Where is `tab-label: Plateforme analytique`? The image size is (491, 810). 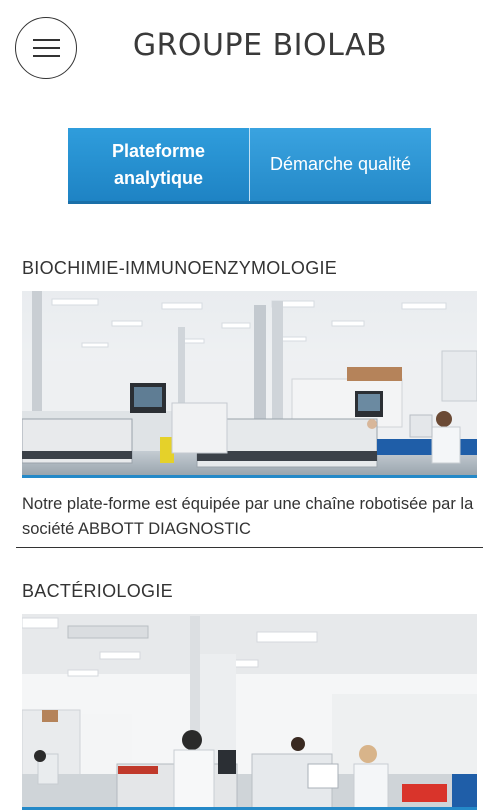
tab-label: Plateforme analytique is located at coordinates (158, 164).